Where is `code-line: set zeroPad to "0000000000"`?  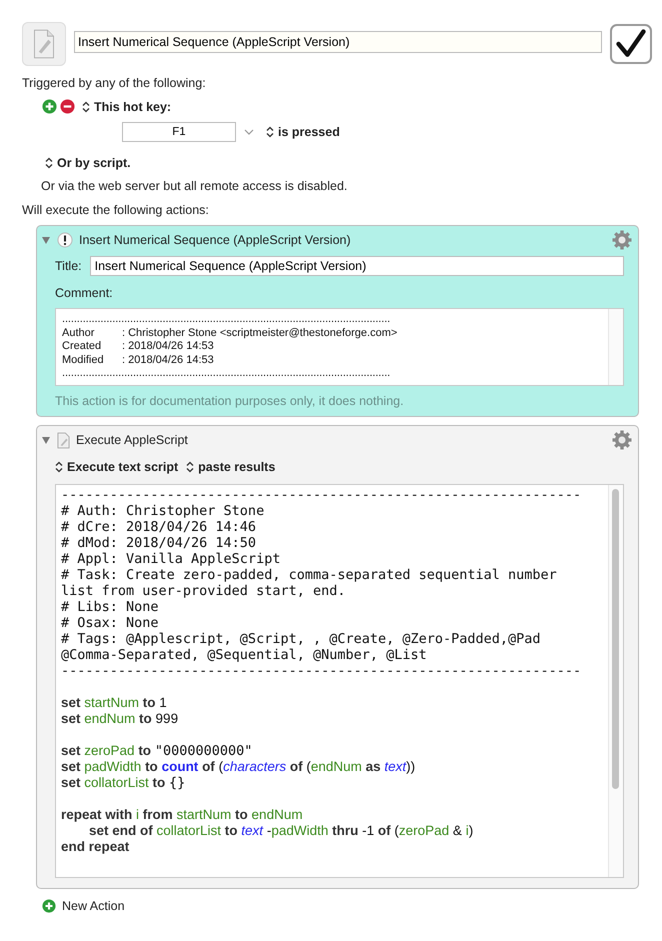 code-line: set zeroPad to "0000000000" is located at coordinates (157, 751).